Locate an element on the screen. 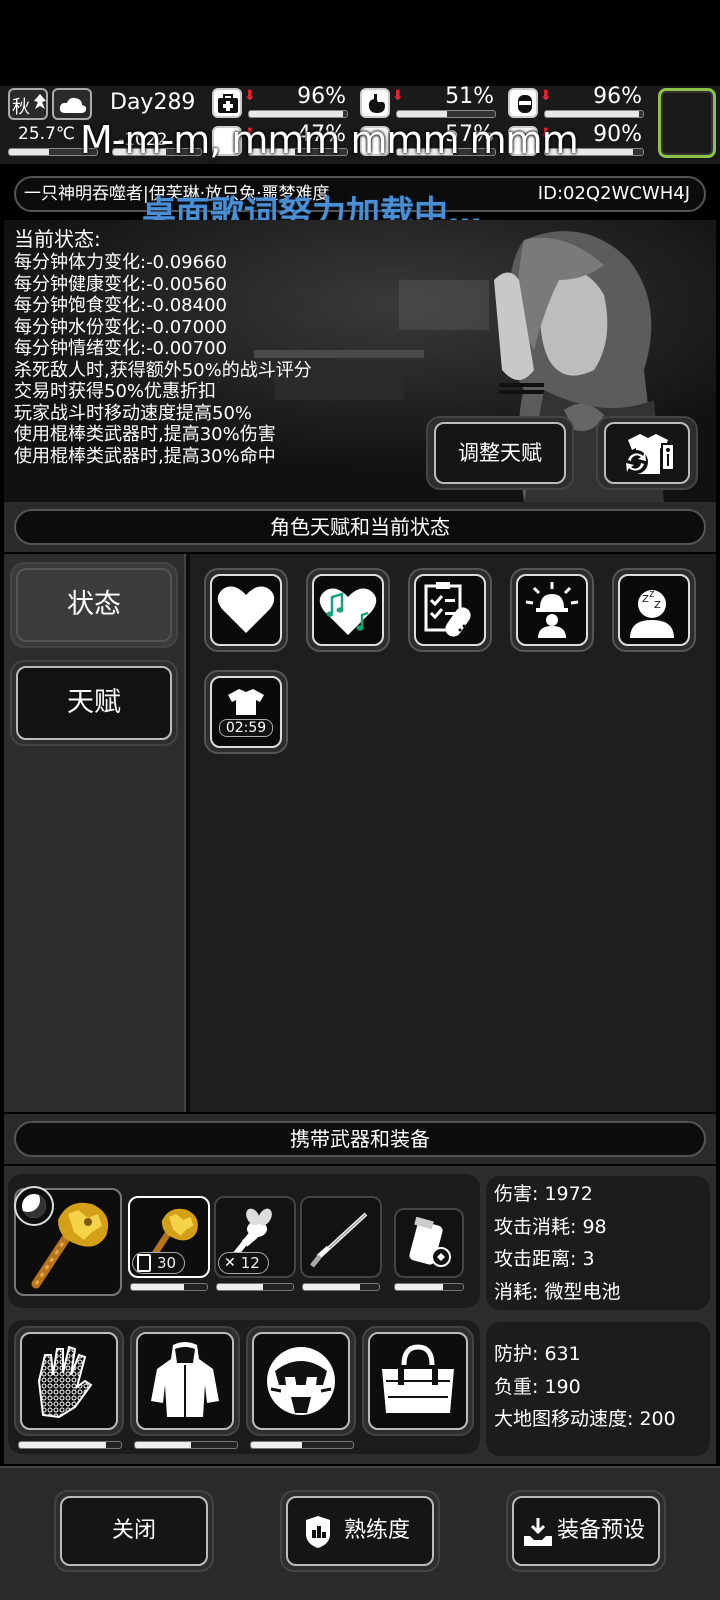  gloves-slot is located at coordinates (69, 1381).